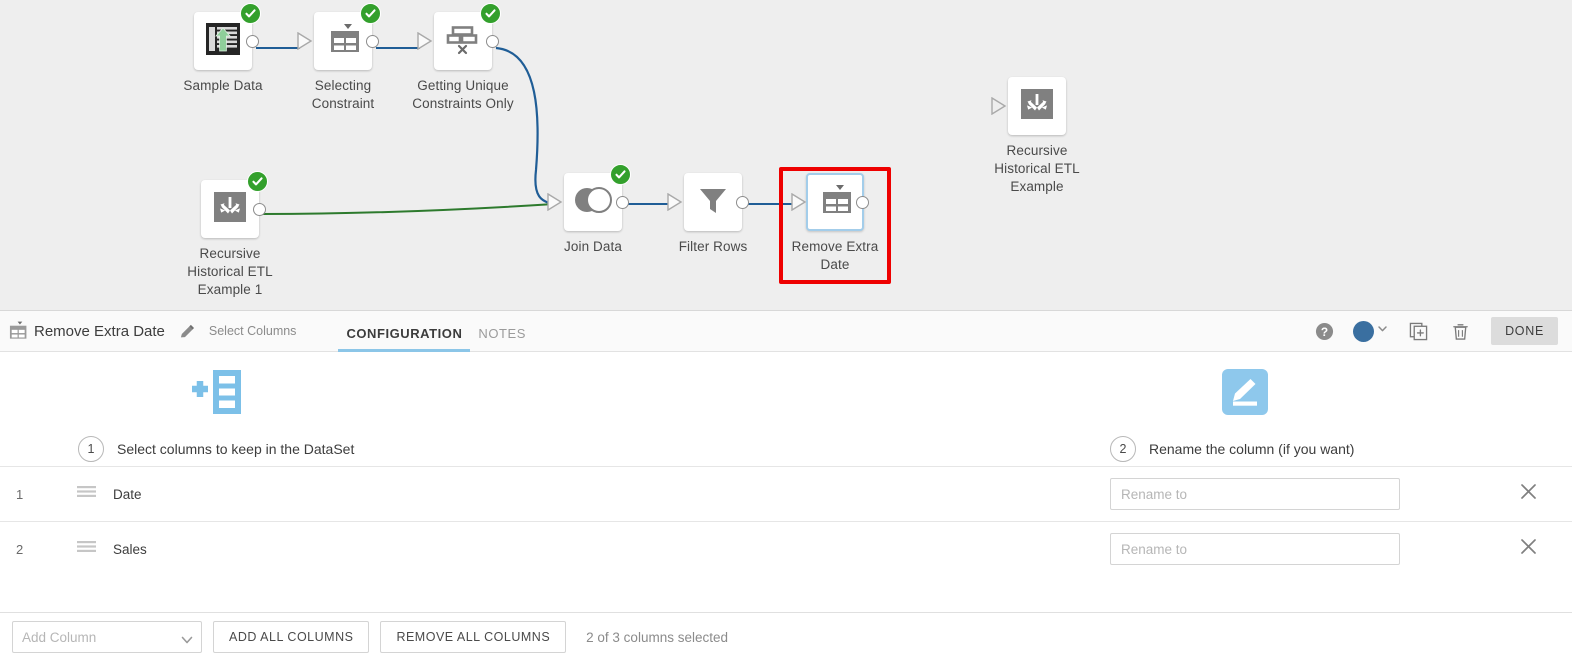 This screenshot has height=661, width=1572. What do you see at coordinates (463, 41) in the screenshot?
I see `remove-duplicates-icon` at bounding box center [463, 41].